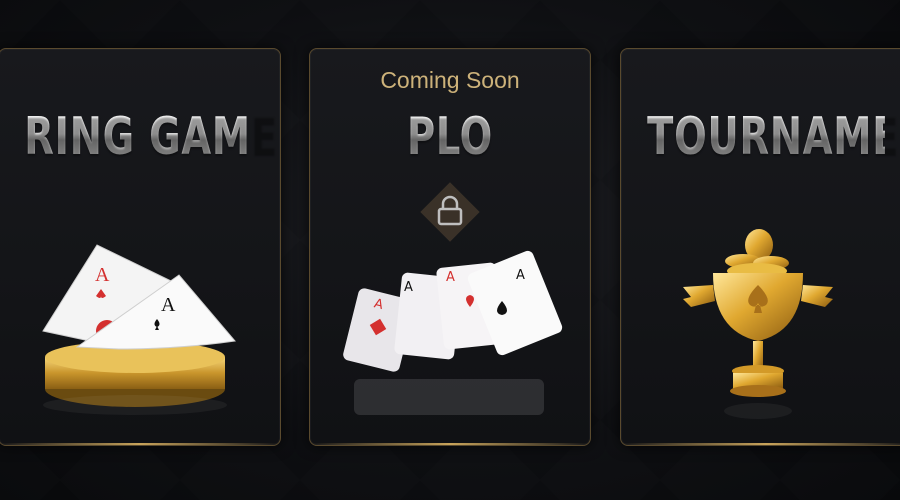 The image size is (900, 500). What do you see at coordinates (139, 329) in the screenshot?
I see `poker-cards-coin-icon: A A` at bounding box center [139, 329].